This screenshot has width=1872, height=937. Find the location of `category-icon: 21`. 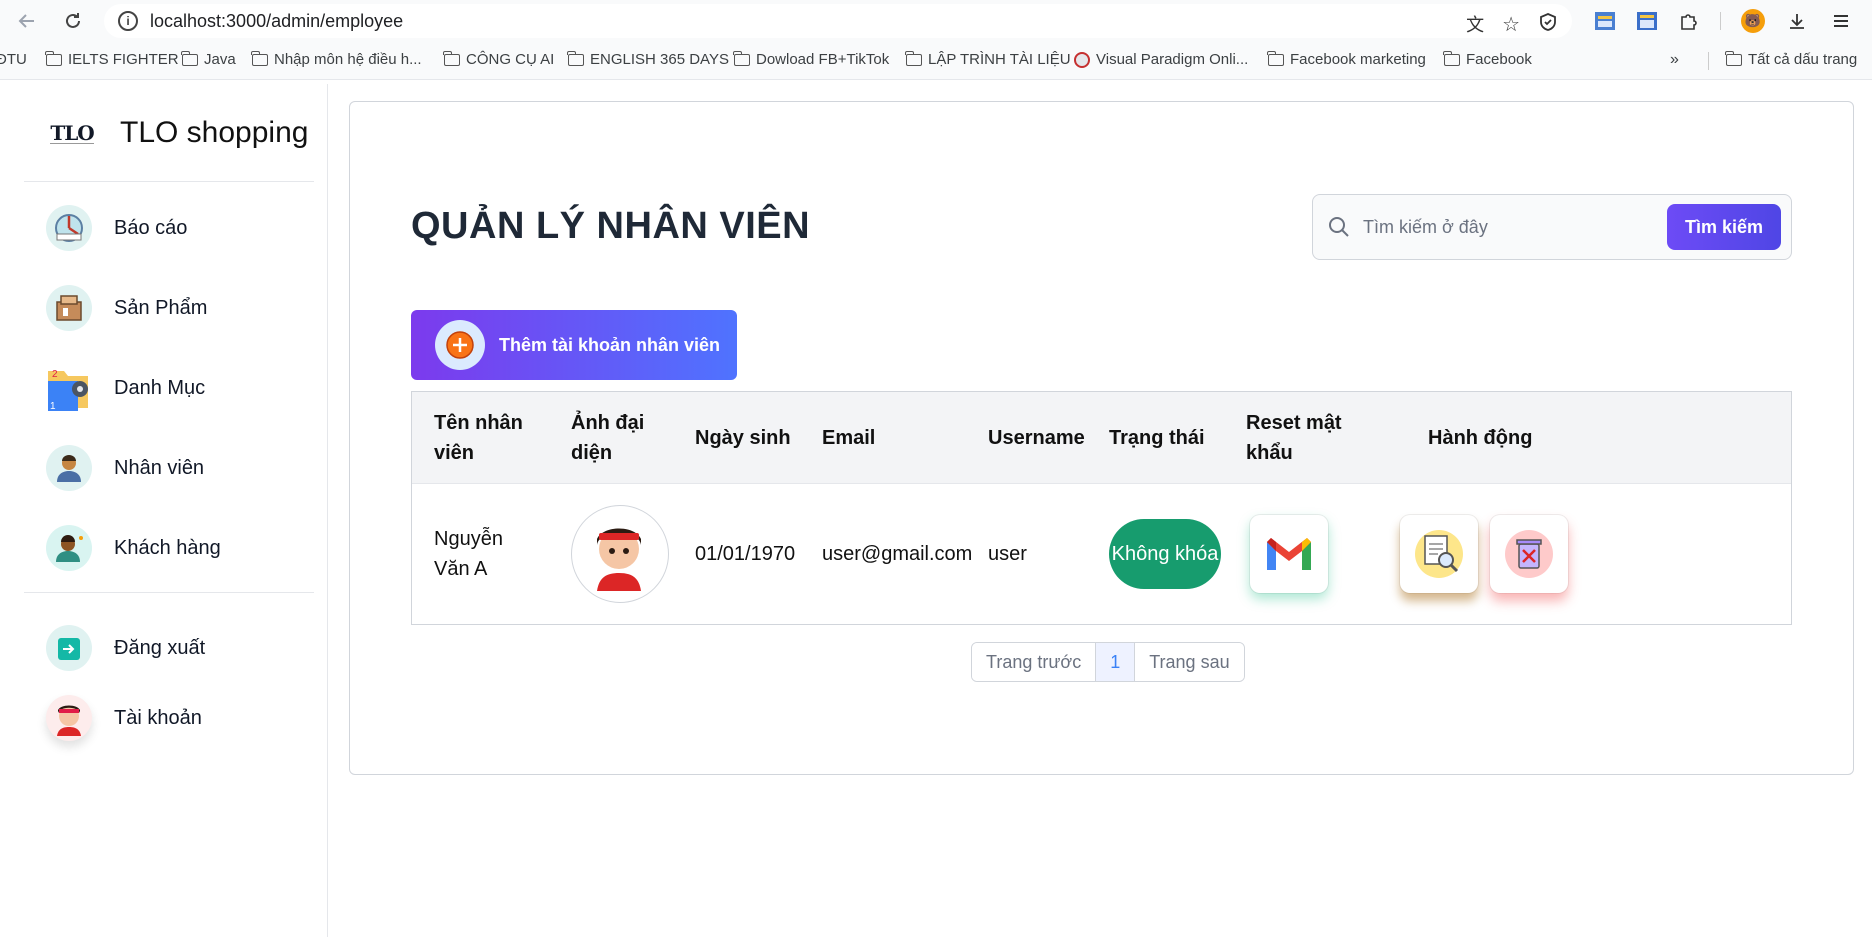

category-icon: 21 is located at coordinates (69, 388).